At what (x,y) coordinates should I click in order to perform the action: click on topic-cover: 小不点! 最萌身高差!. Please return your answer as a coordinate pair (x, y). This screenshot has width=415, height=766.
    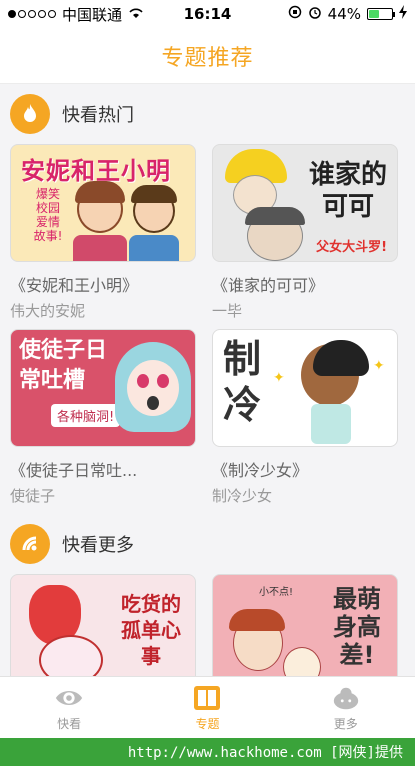
    Looking at the image, I should click on (305, 625).